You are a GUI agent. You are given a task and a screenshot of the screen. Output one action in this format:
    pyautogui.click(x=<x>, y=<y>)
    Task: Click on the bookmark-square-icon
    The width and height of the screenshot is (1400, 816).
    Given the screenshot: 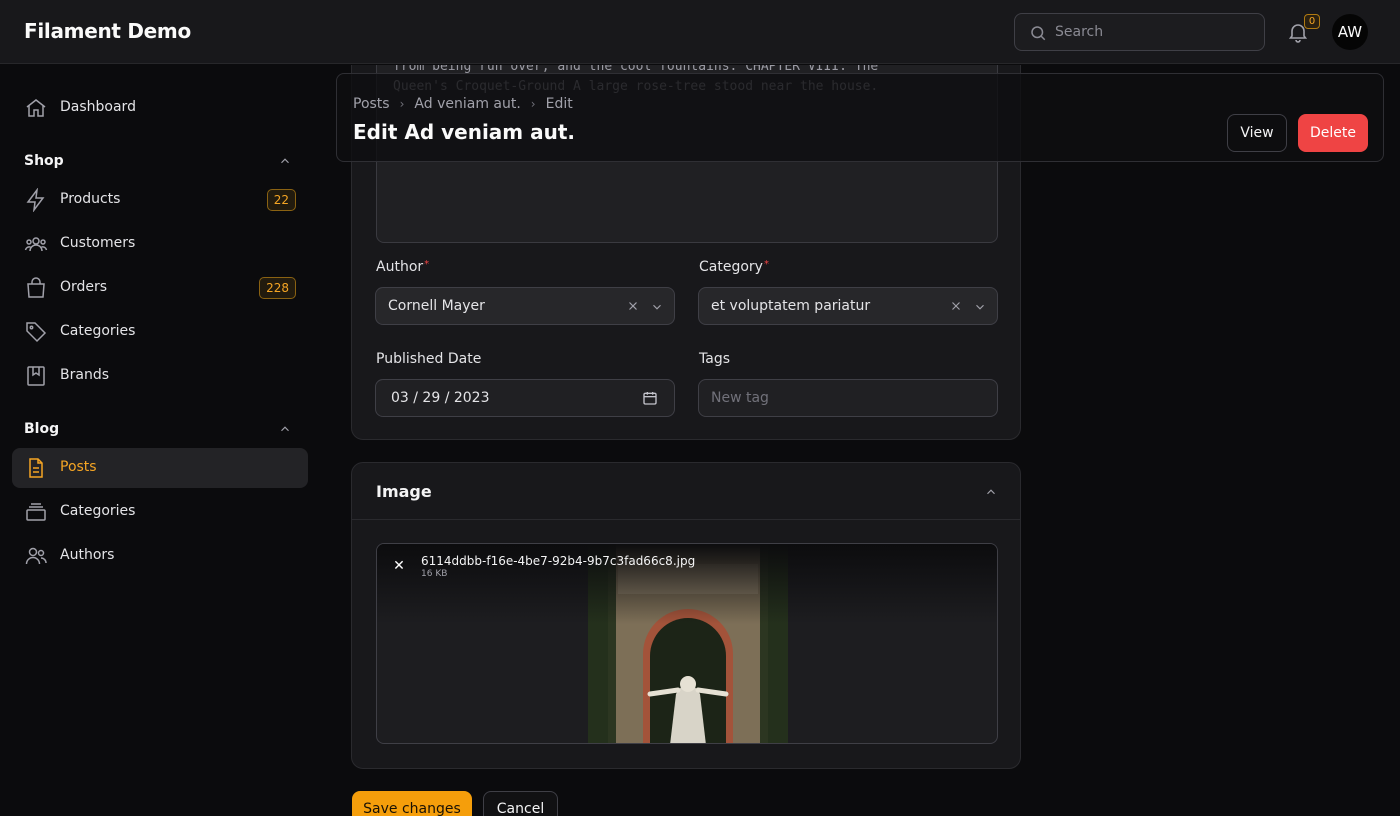 What is the action you would take?
    pyautogui.click(x=36, y=376)
    